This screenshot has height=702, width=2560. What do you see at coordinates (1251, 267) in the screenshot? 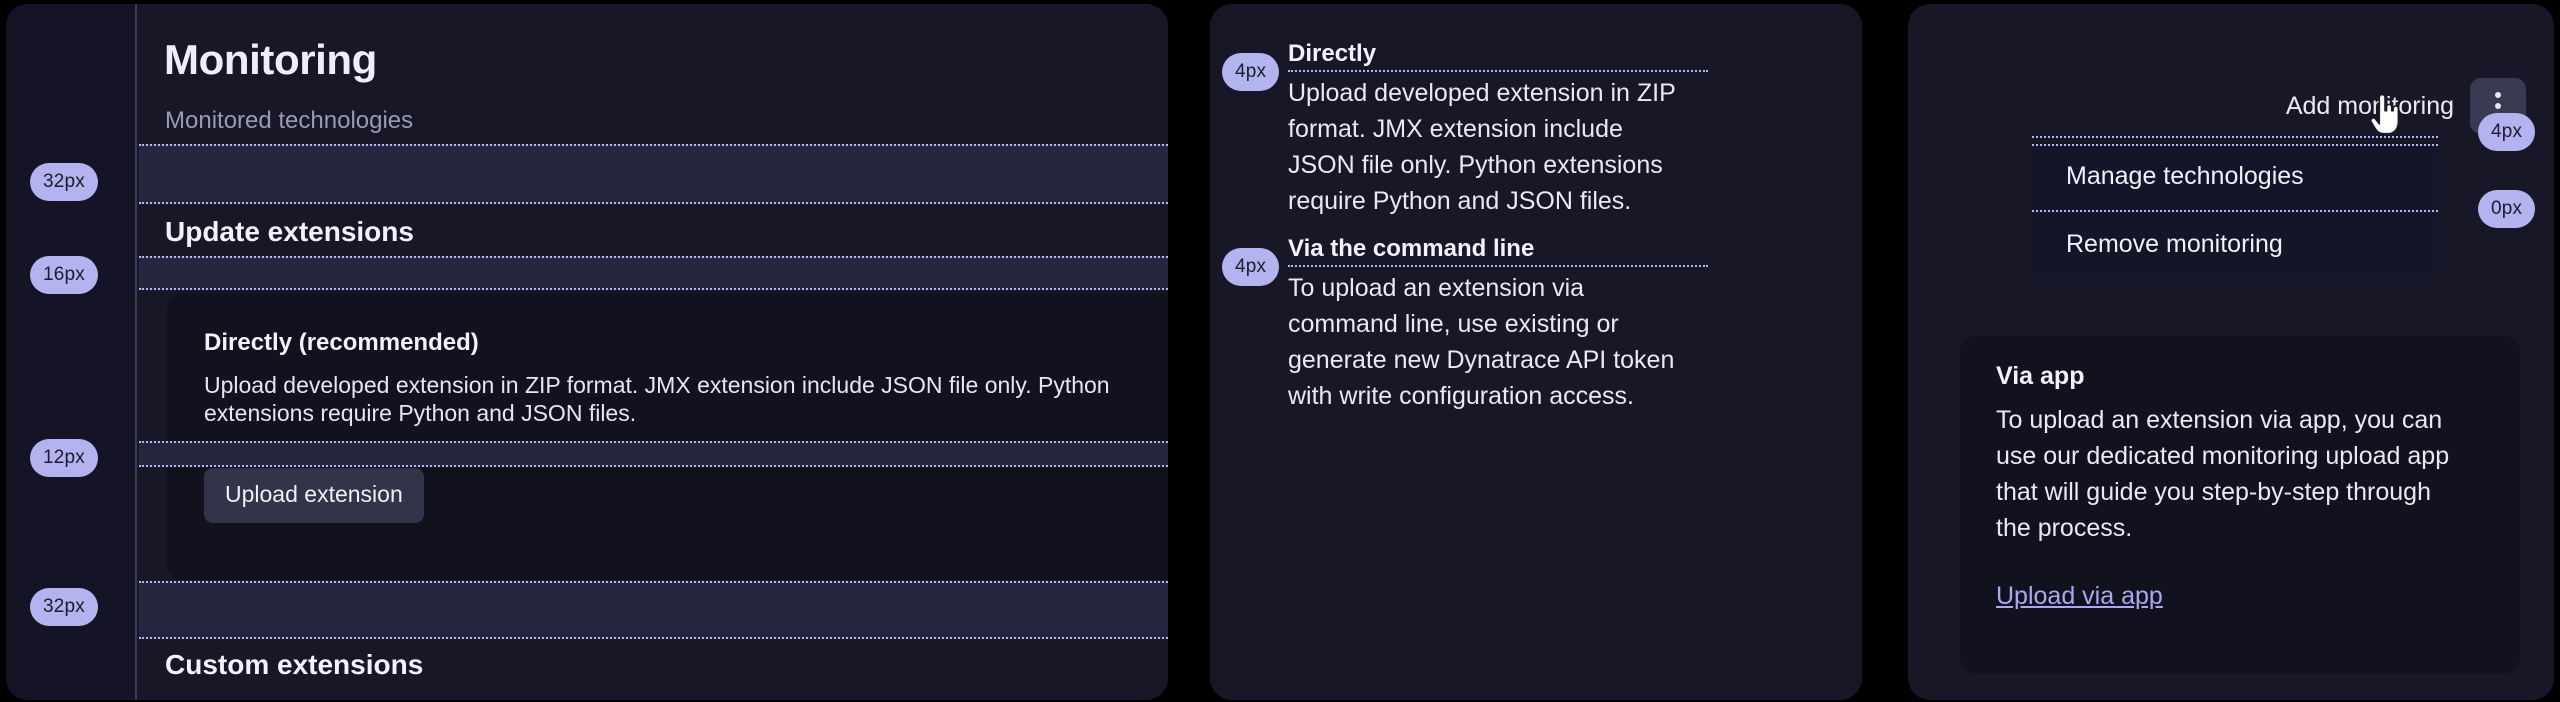
I see `spacing-badge-command-line-4: 4px` at bounding box center [1251, 267].